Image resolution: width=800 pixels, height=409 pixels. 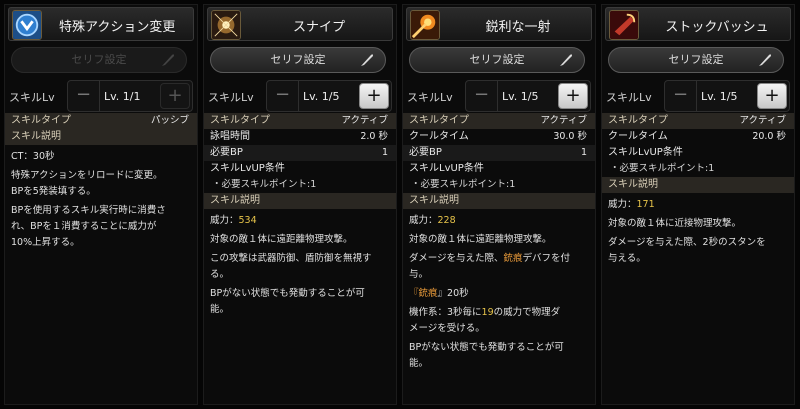 What do you see at coordinates (717, 27) in the screenshot?
I see `skill-title: ストックバッシュ` at bounding box center [717, 27].